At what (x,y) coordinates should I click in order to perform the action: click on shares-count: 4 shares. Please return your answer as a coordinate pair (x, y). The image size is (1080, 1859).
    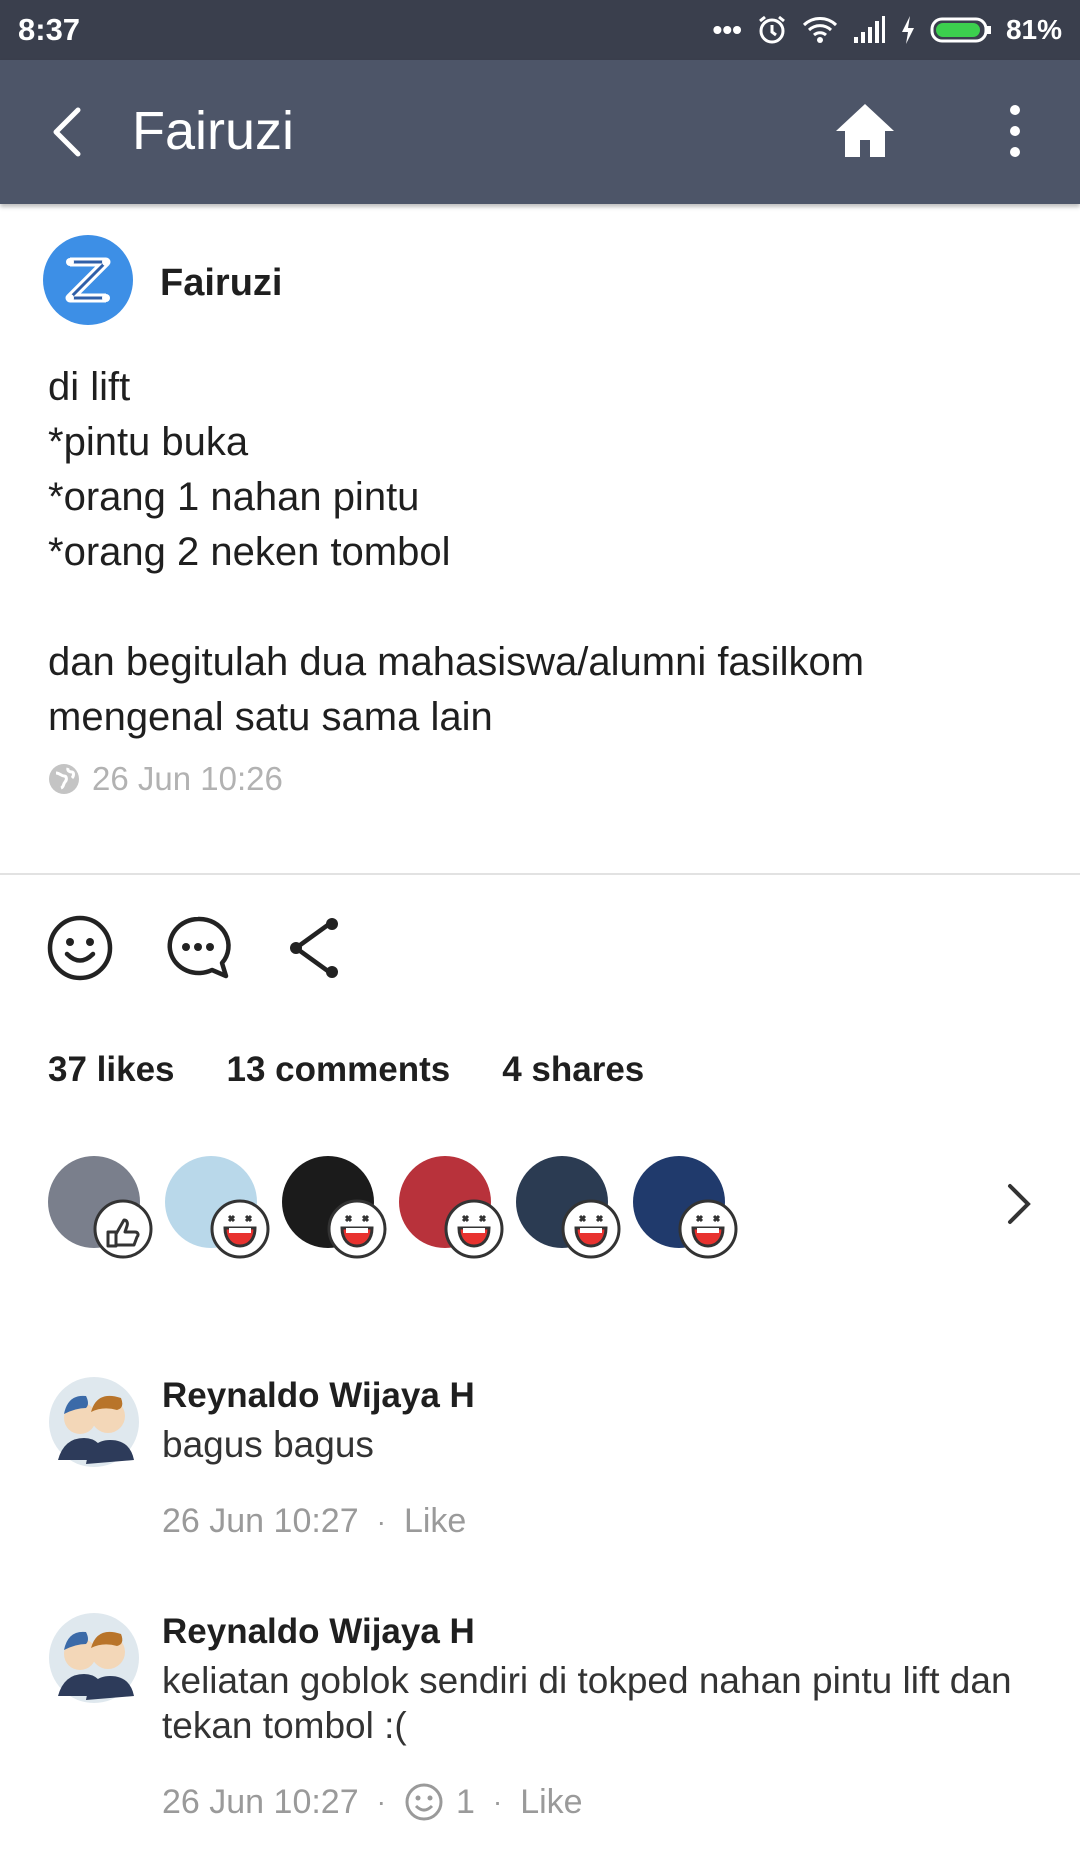
    Looking at the image, I should click on (573, 1070).